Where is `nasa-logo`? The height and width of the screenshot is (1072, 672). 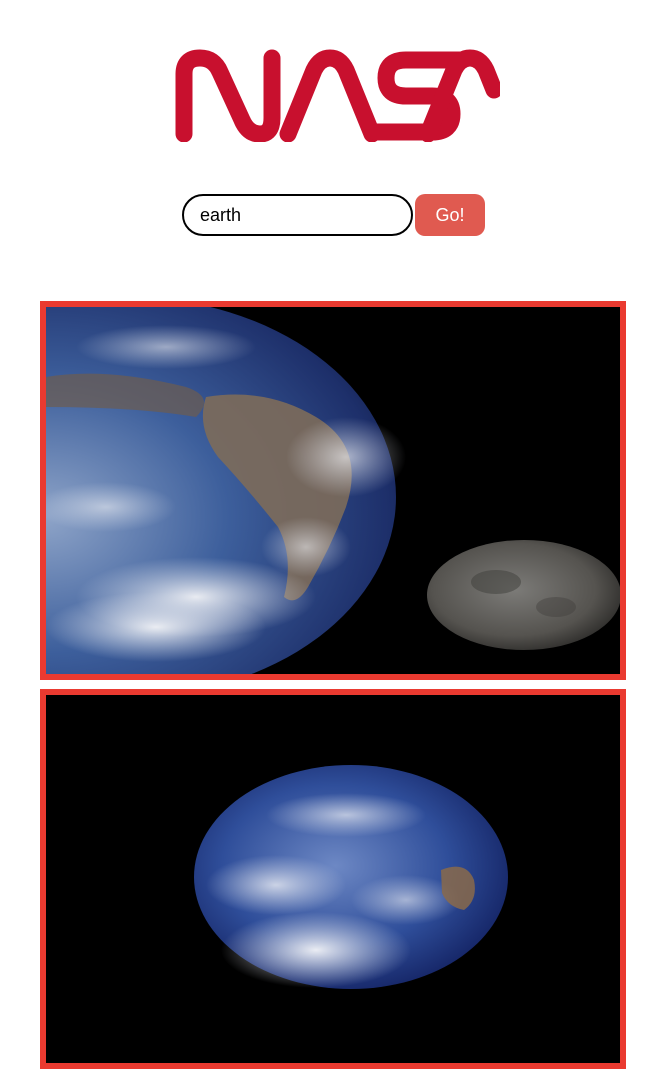 nasa-logo is located at coordinates (336, 94).